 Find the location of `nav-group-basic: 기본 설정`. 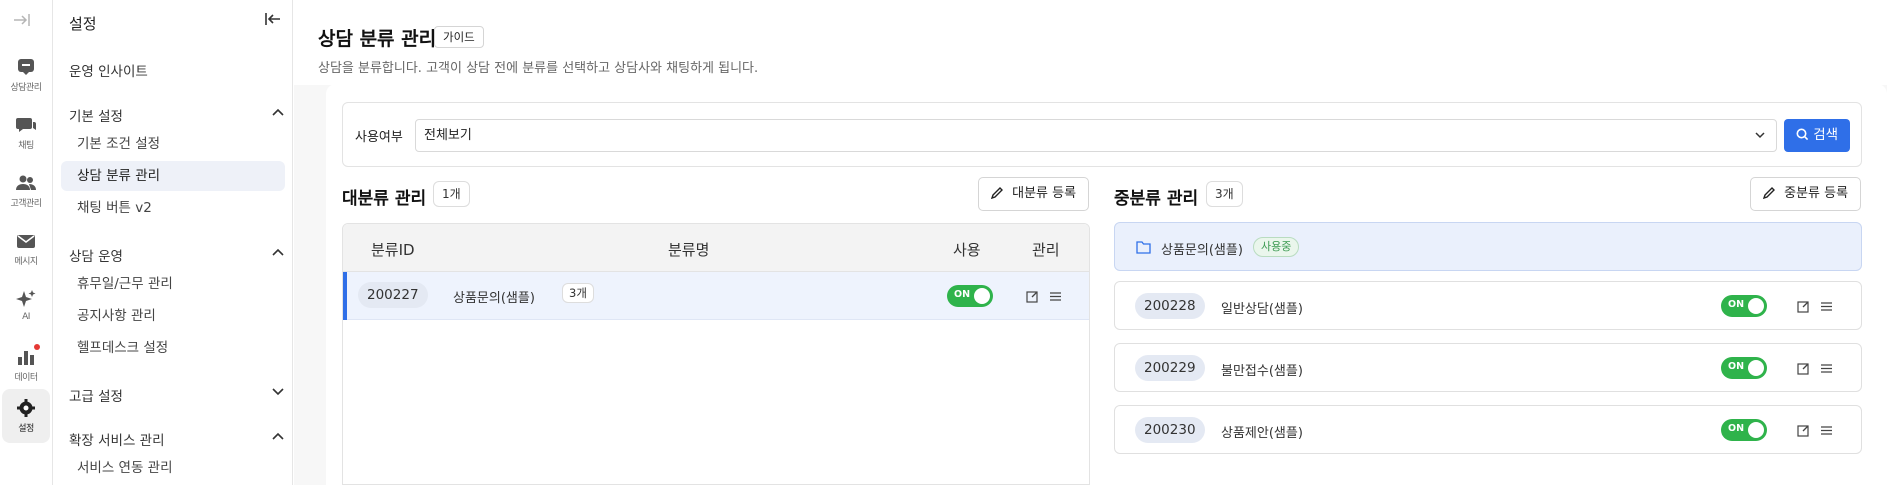

nav-group-basic: 기본 설정 is located at coordinates (177, 115).